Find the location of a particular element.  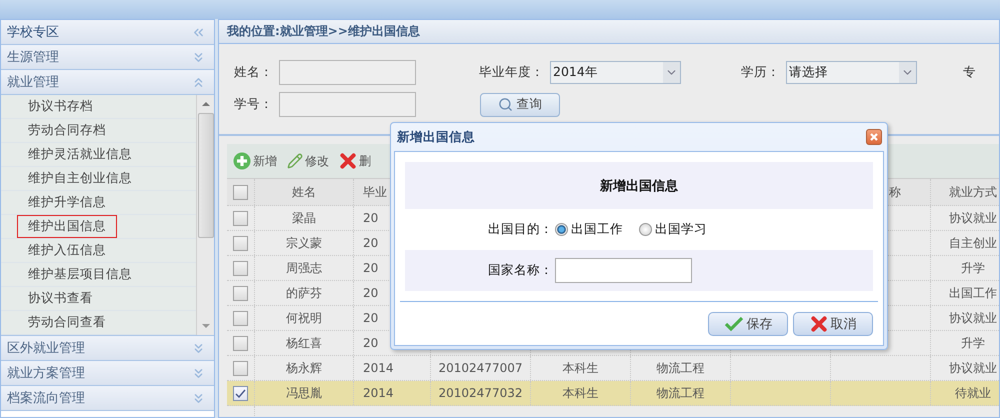

table-cell: 何祝明 is located at coordinates (304, 318).